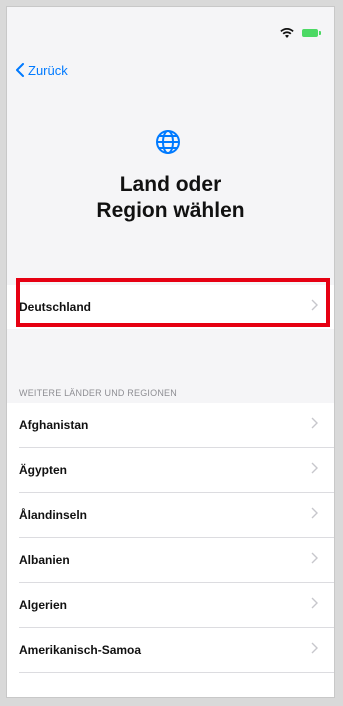 The height and width of the screenshot is (706, 343). I want to click on list-item: Ägypten, so click(176, 470).